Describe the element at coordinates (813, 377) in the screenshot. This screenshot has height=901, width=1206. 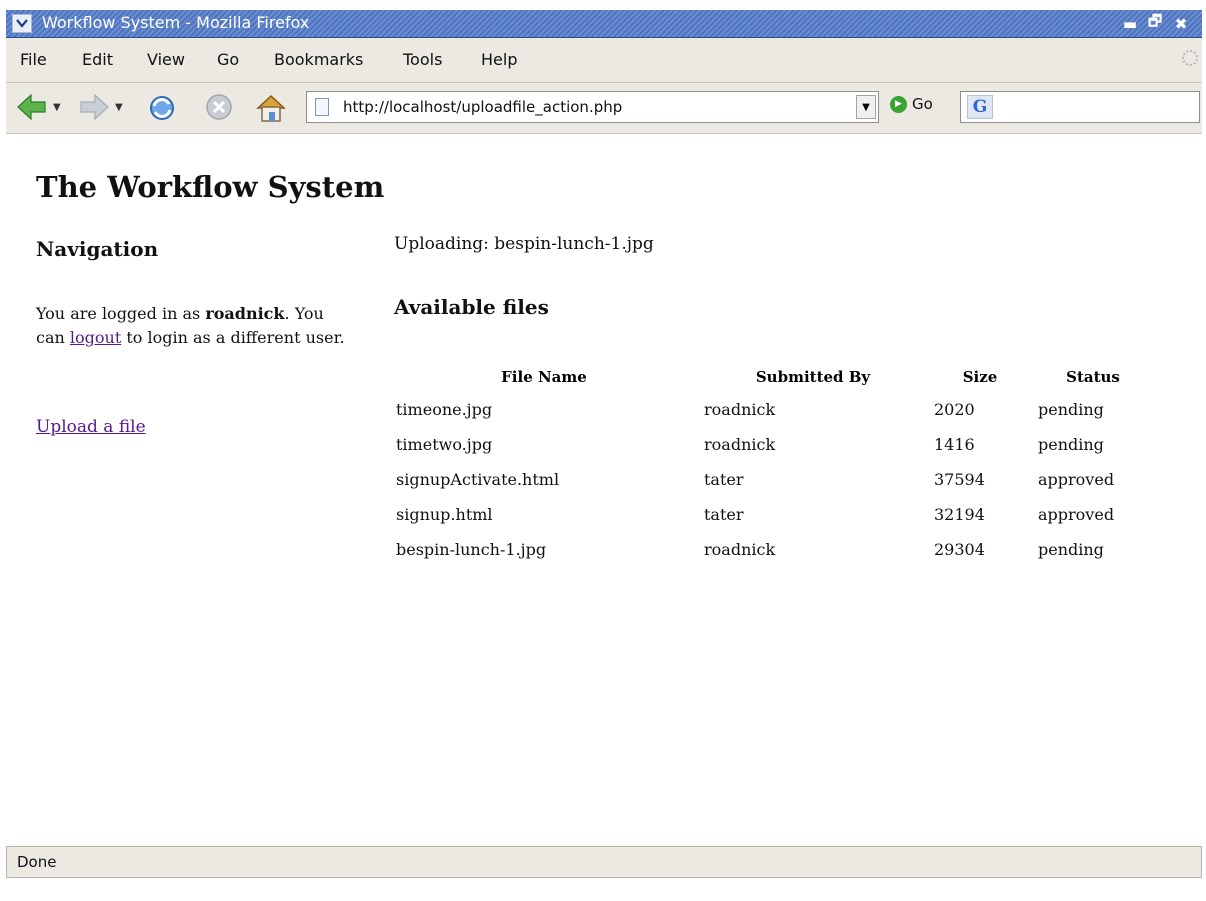
I see `header-submitted-by: Submitted By` at that location.